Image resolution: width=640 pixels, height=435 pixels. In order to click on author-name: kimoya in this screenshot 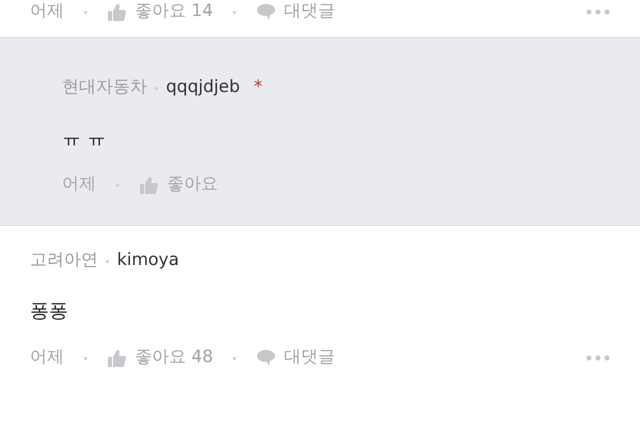, I will do `click(148, 260)`.